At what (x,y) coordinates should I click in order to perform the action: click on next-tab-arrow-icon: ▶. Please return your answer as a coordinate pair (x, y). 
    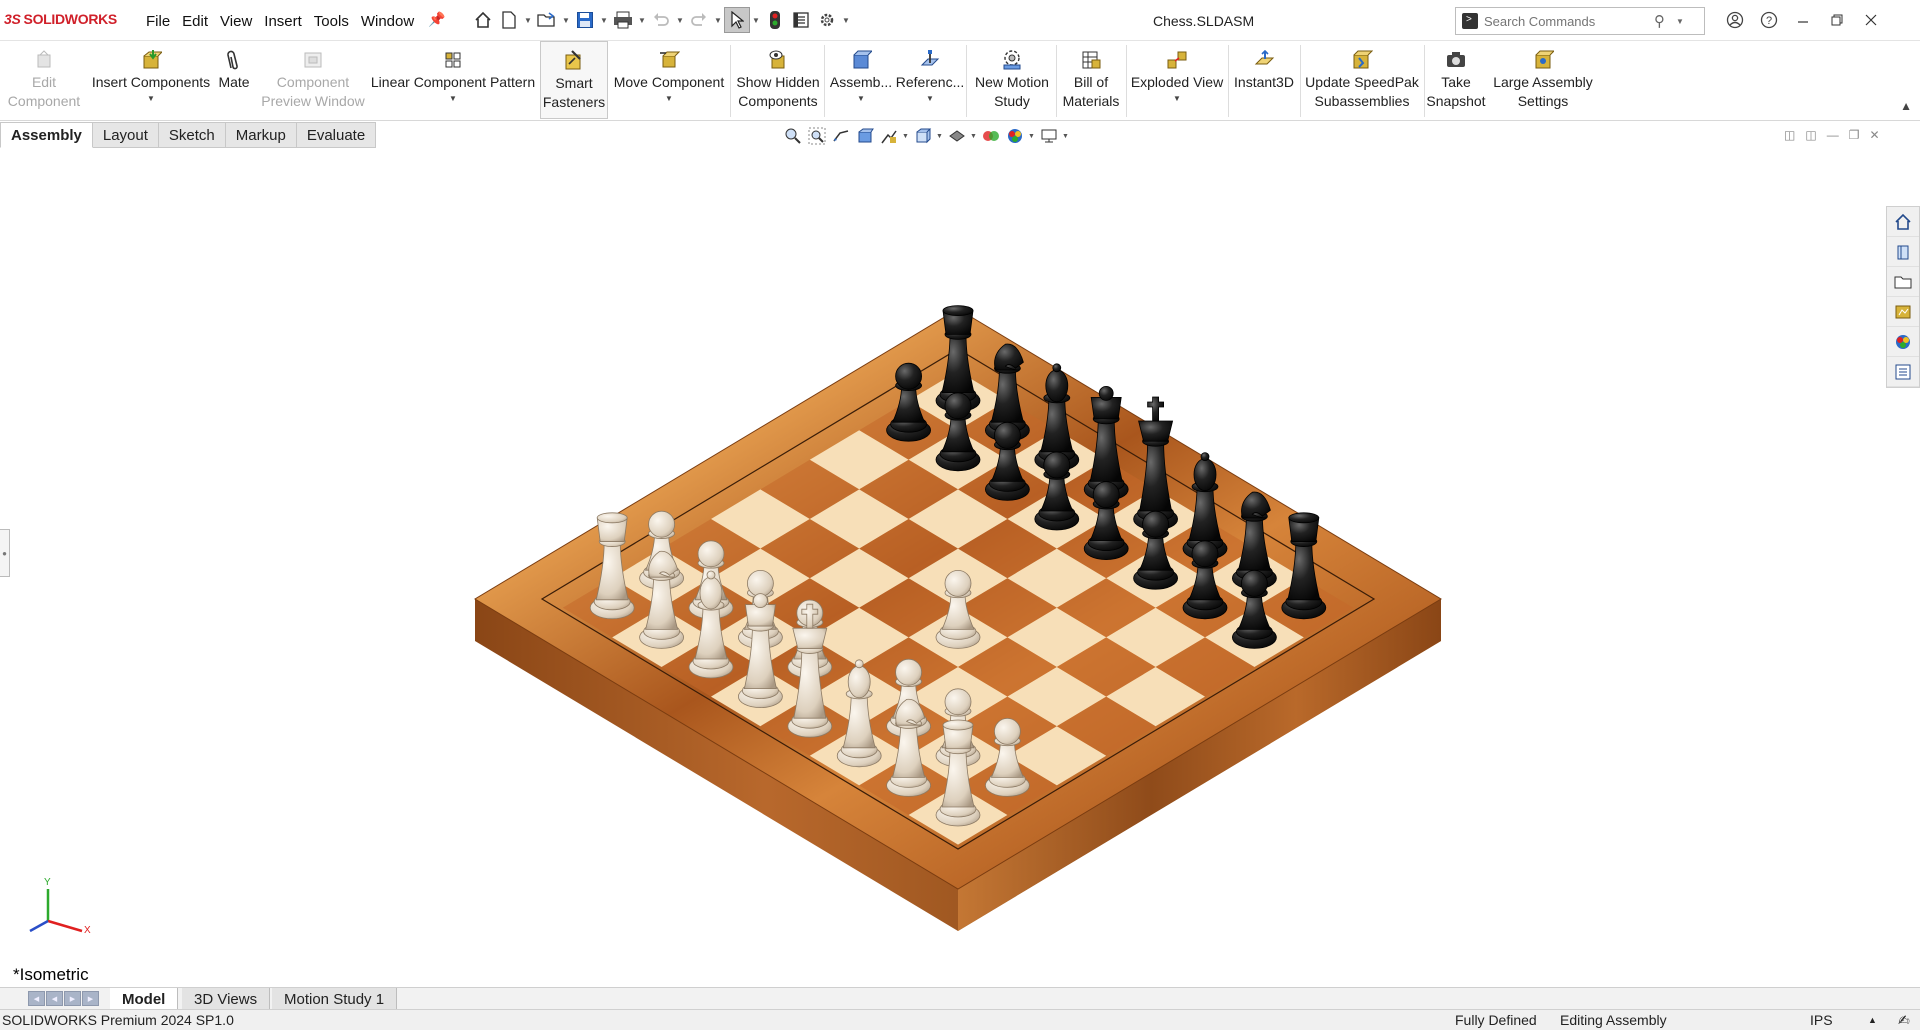
    Looking at the image, I should click on (72, 998).